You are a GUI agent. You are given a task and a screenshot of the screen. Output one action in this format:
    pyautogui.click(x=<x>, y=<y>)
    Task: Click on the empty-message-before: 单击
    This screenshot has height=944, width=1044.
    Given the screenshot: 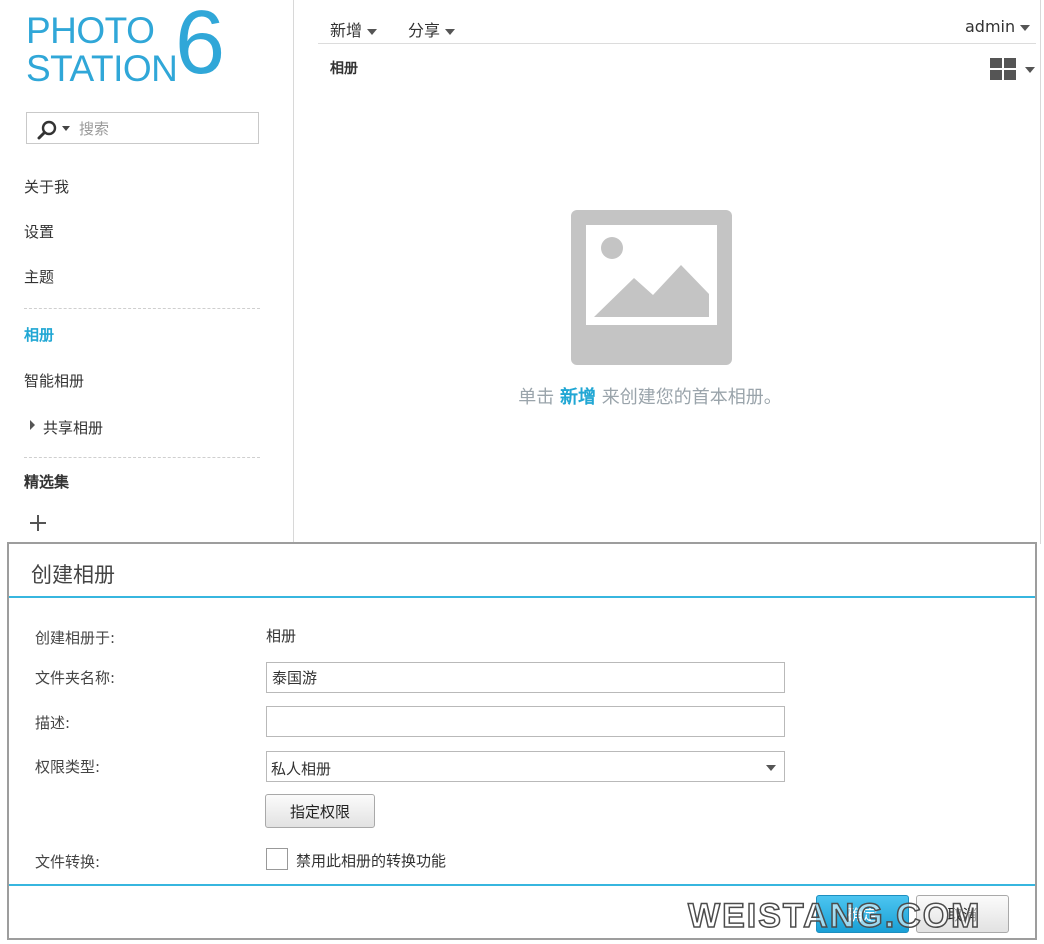 What is the action you would take?
    pyautogui.click(x=536, y=397)
    